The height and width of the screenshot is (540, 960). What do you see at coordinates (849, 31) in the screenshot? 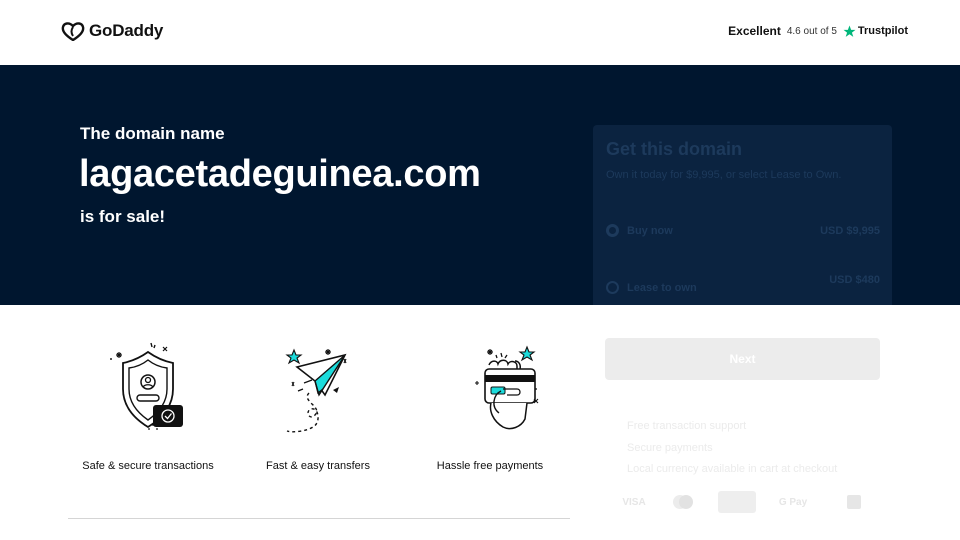
I see `star-icon` at bounding box center [849, 31].